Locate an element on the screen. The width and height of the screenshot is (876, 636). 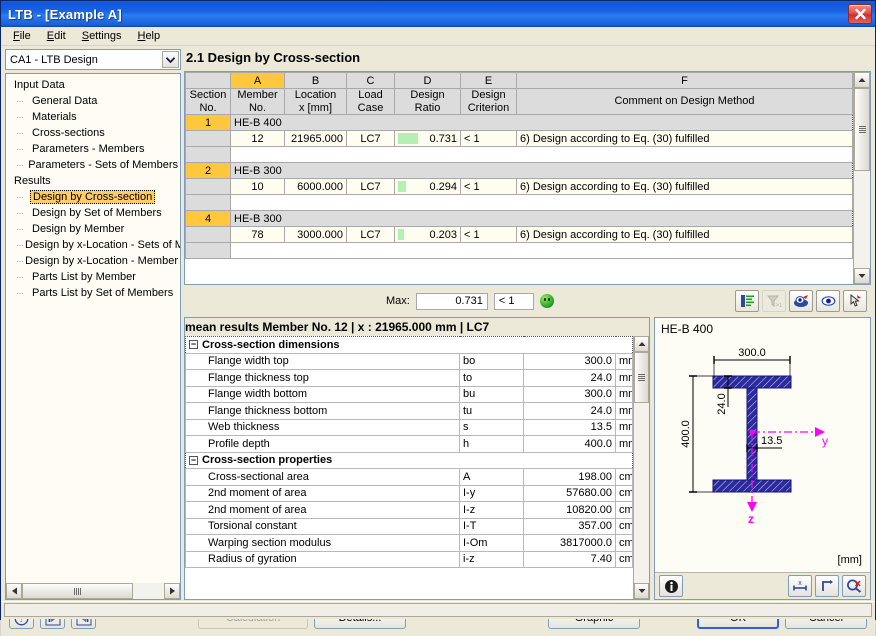
chevron-down-icon is located at coordinates (170, 59).